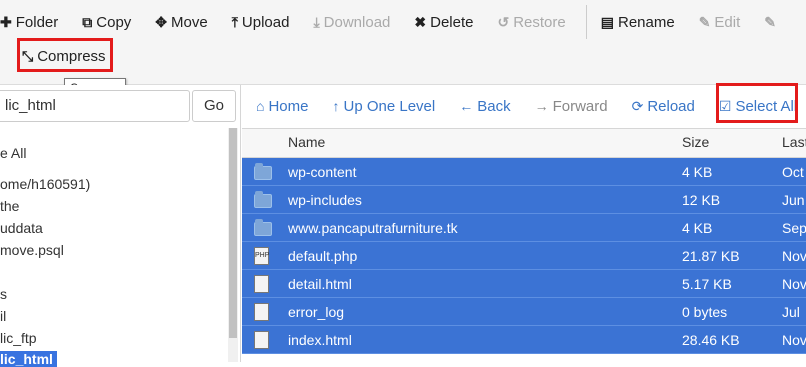 The height and width of the screenshot is (367, 806). I want to click on table-header: Name Size Last, so click(524, 143).